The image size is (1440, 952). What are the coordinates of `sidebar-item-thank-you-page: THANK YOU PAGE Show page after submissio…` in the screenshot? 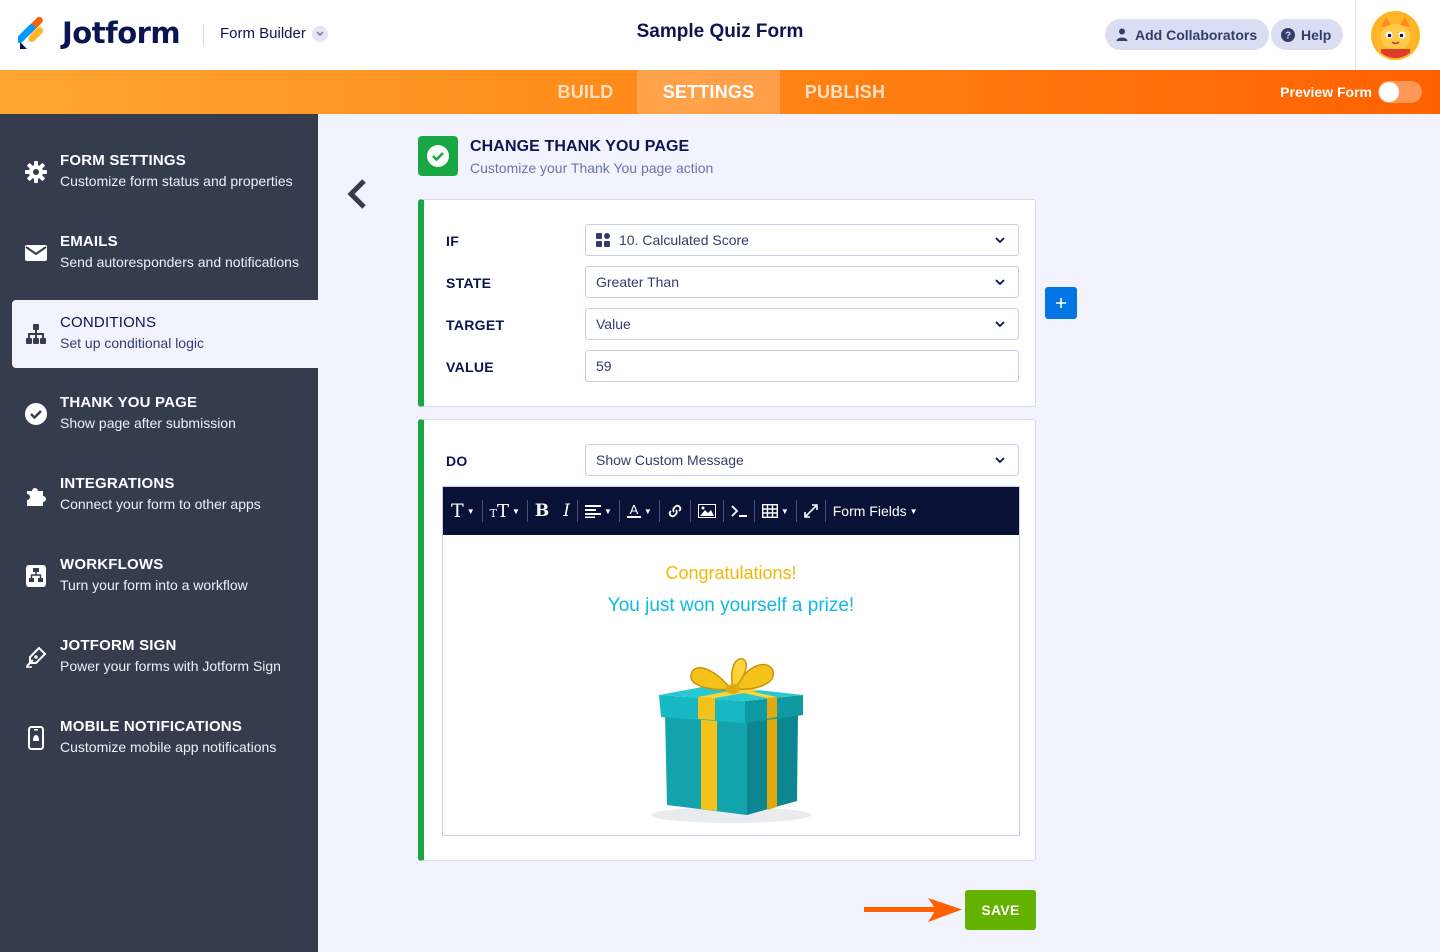 It's located at (159, 414).